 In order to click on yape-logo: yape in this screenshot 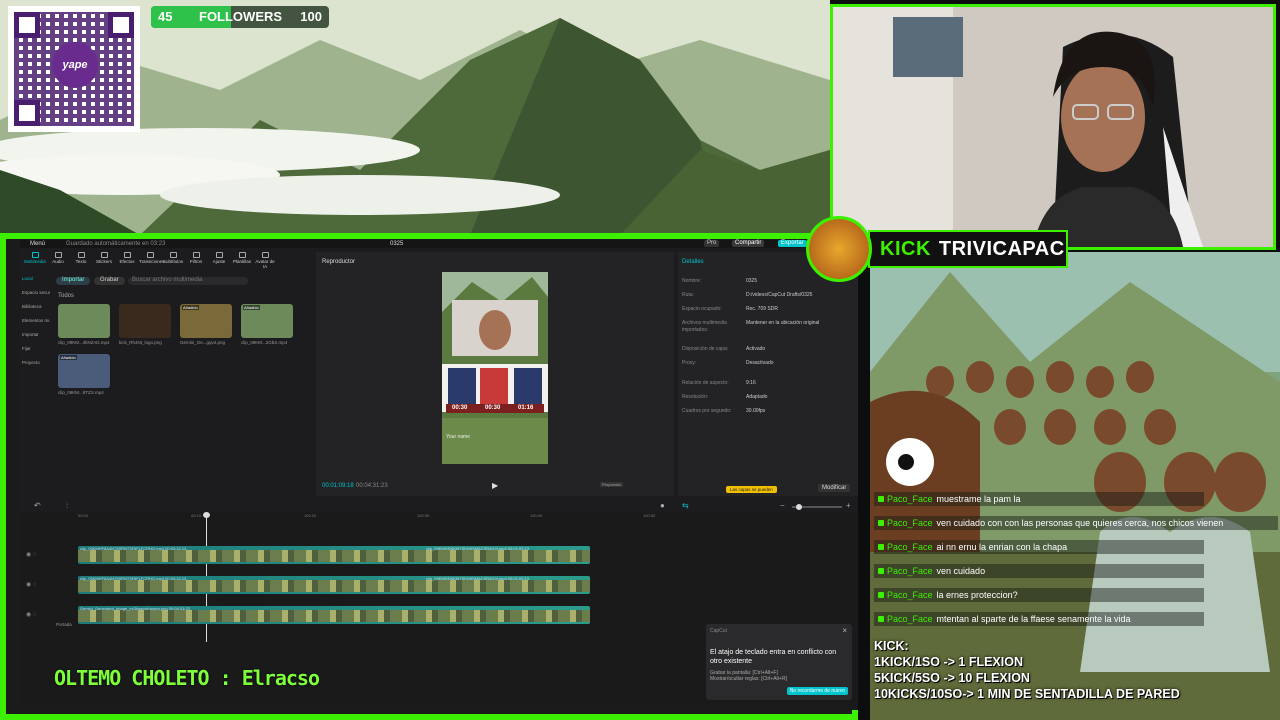, I will do `click(75, 65)`.